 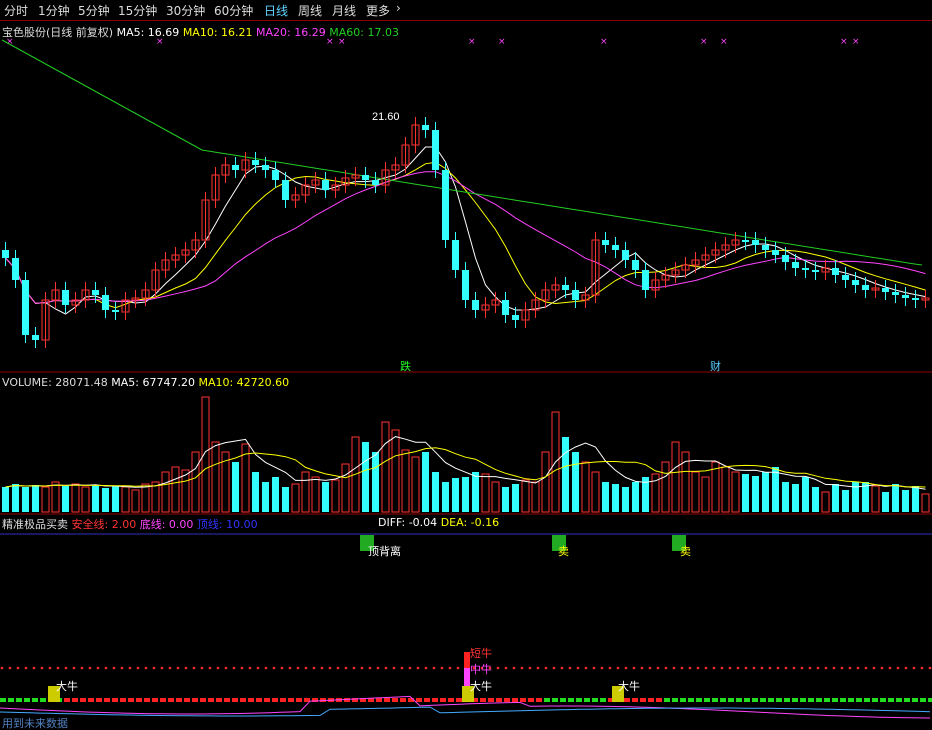 I want to click on future-data-note: 用到未来数据, so click(x=35, y=723).